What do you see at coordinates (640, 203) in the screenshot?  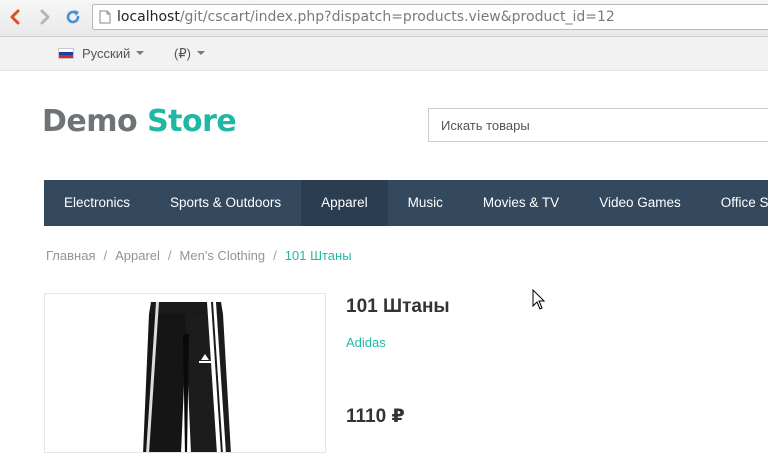 I see `menu-item-video-games: Video Games` at bounding box center [640, 203].